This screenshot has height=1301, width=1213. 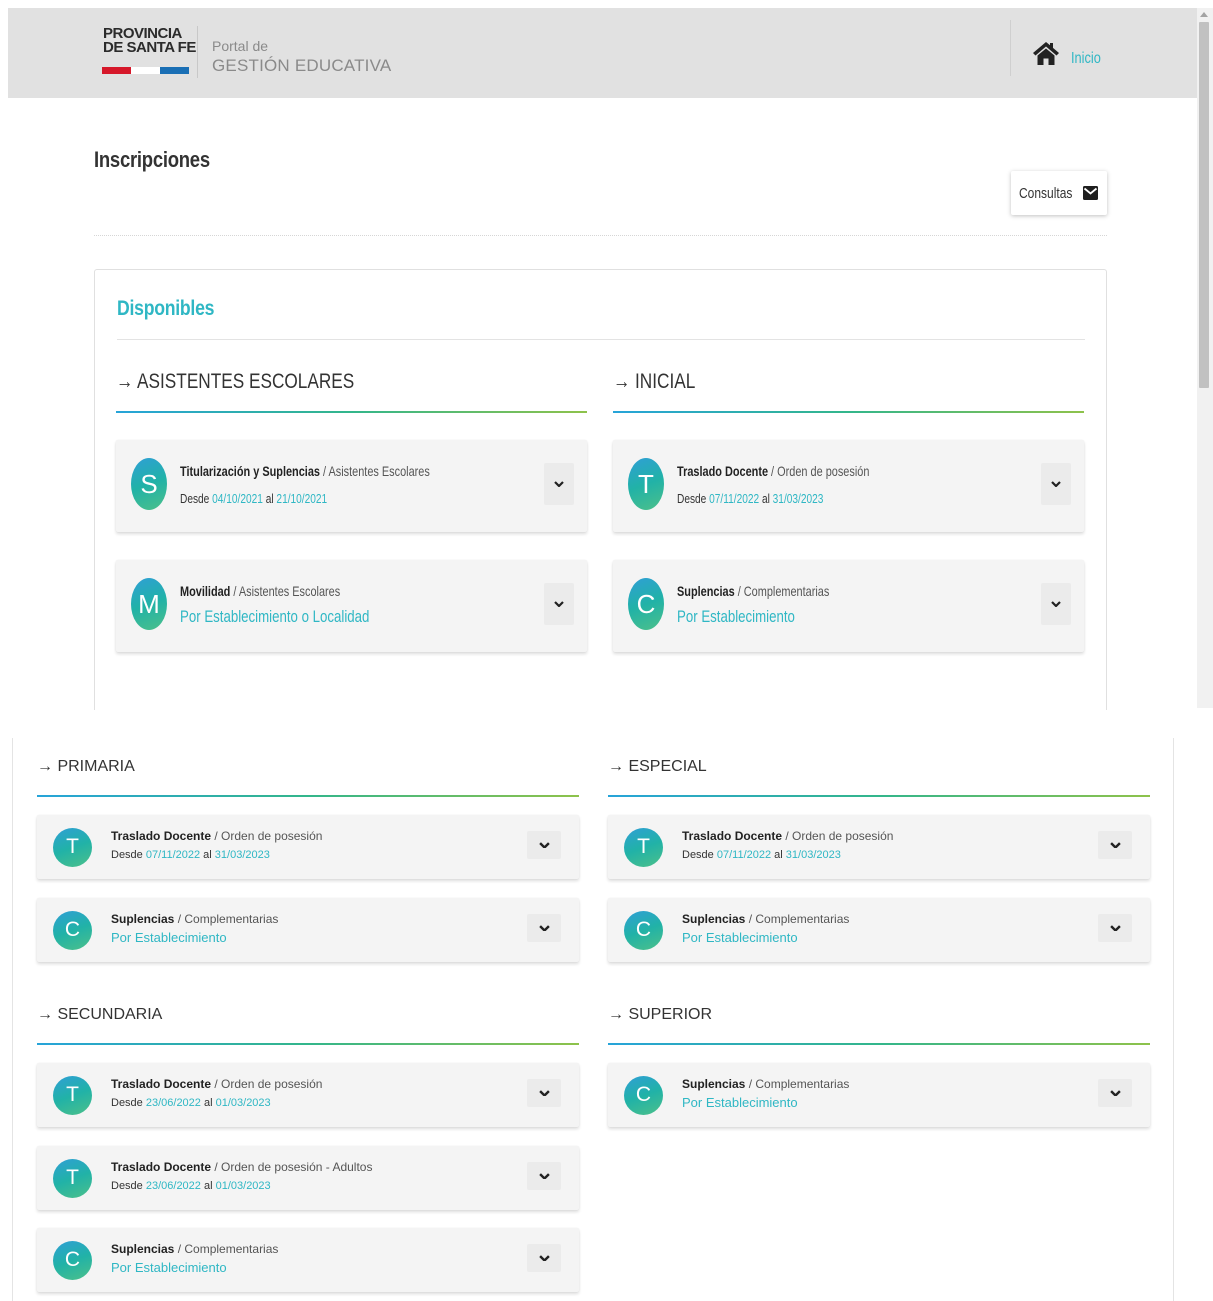 I want to click on title-divider, so click(x=600, y=235).